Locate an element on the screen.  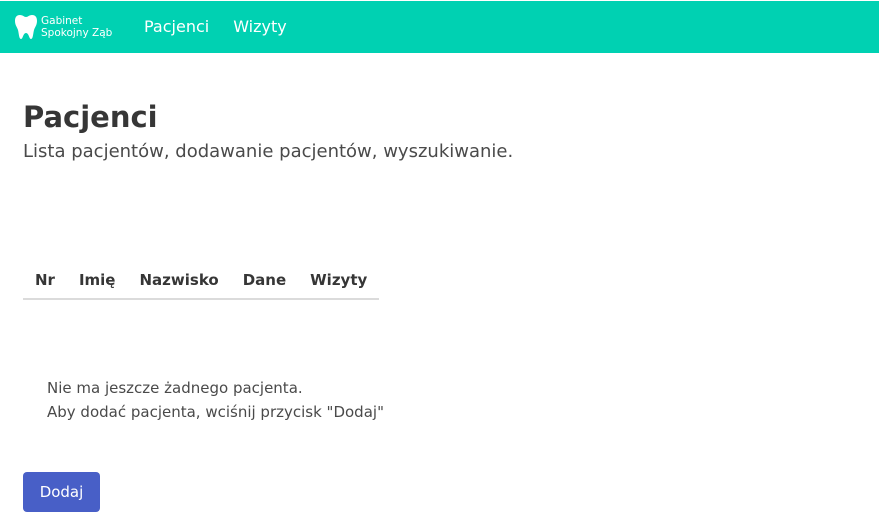
column-header-imie: Imię is located at coordinates (97, 281).